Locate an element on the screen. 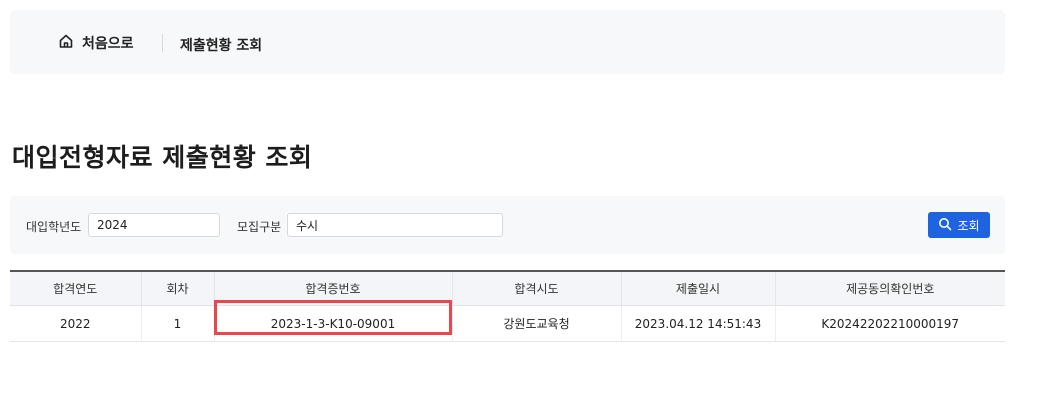 The image size is (1039, 393). home-label: 처음으로 is located at coordinates (108, 44).